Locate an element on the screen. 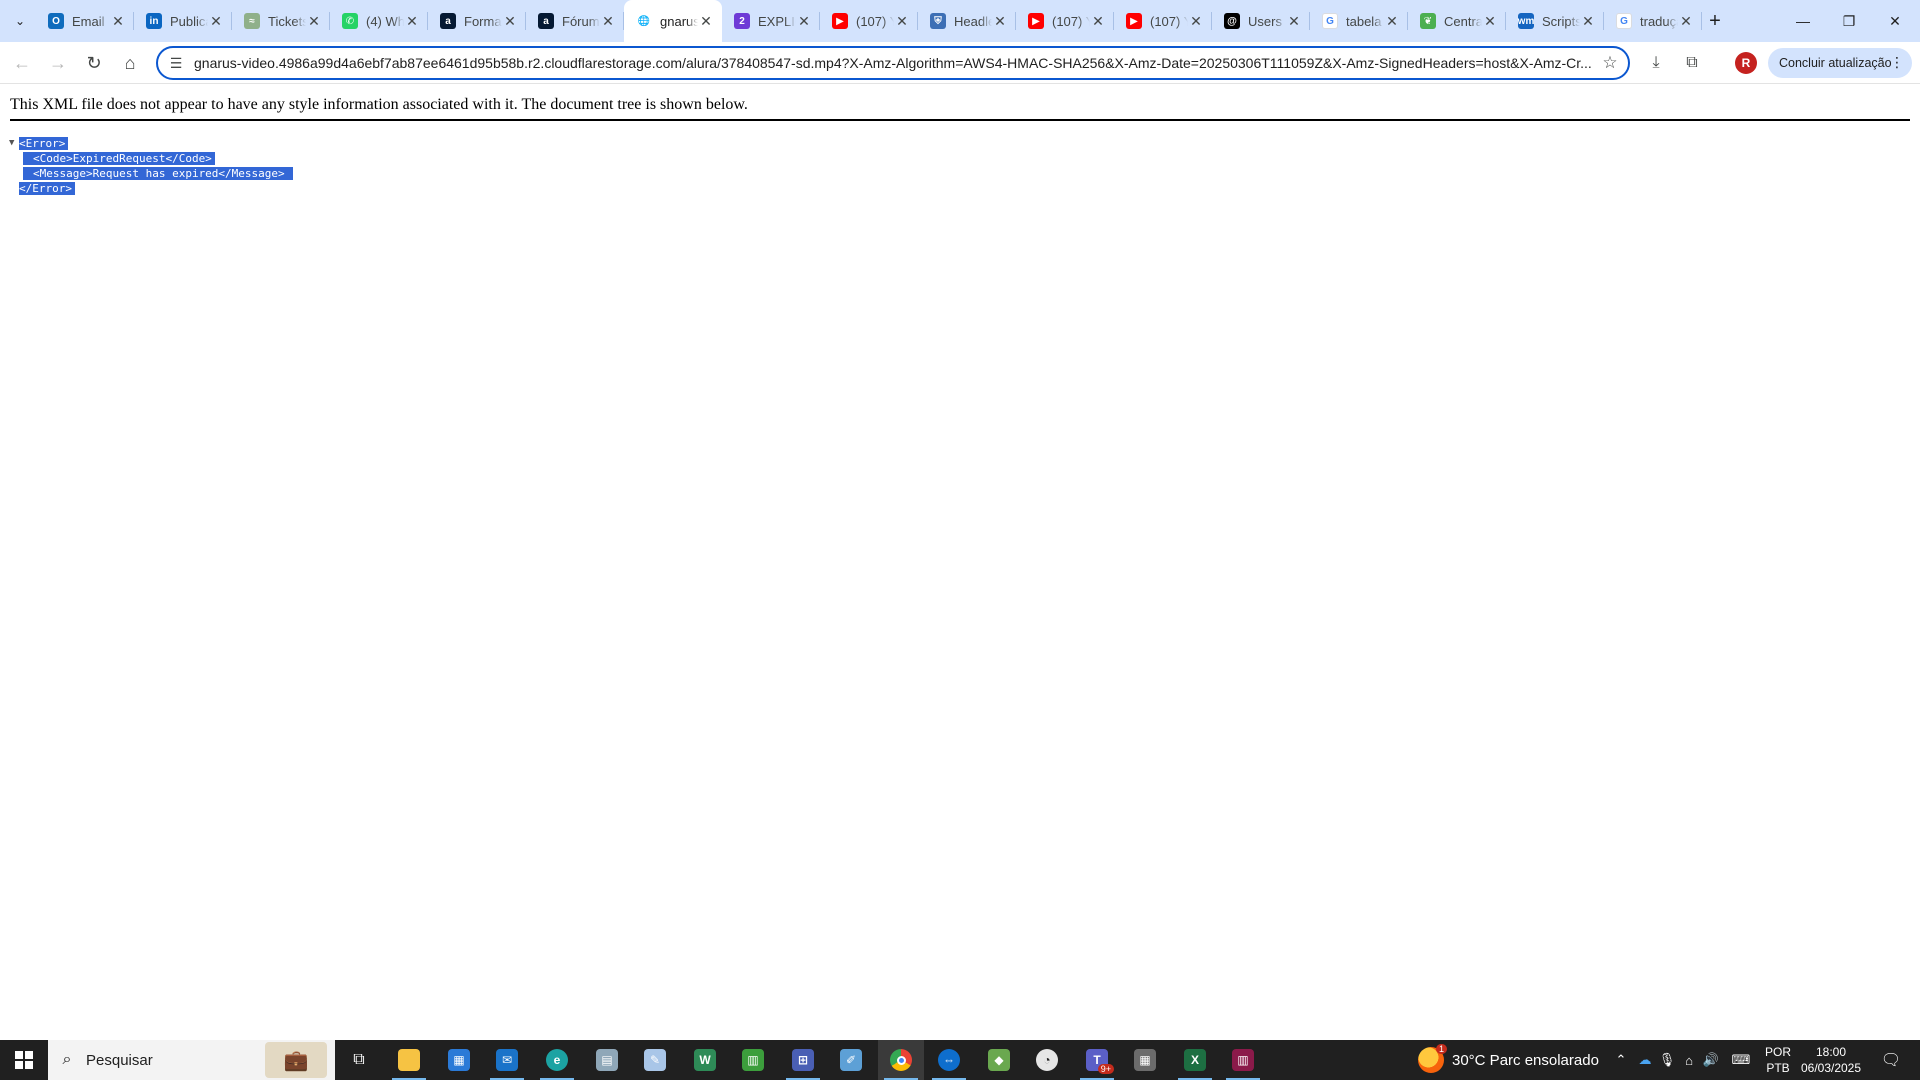 The width and height of the screenshot is (1920, 1080). linkedin-icon: in is located at coordinates (154, 21).